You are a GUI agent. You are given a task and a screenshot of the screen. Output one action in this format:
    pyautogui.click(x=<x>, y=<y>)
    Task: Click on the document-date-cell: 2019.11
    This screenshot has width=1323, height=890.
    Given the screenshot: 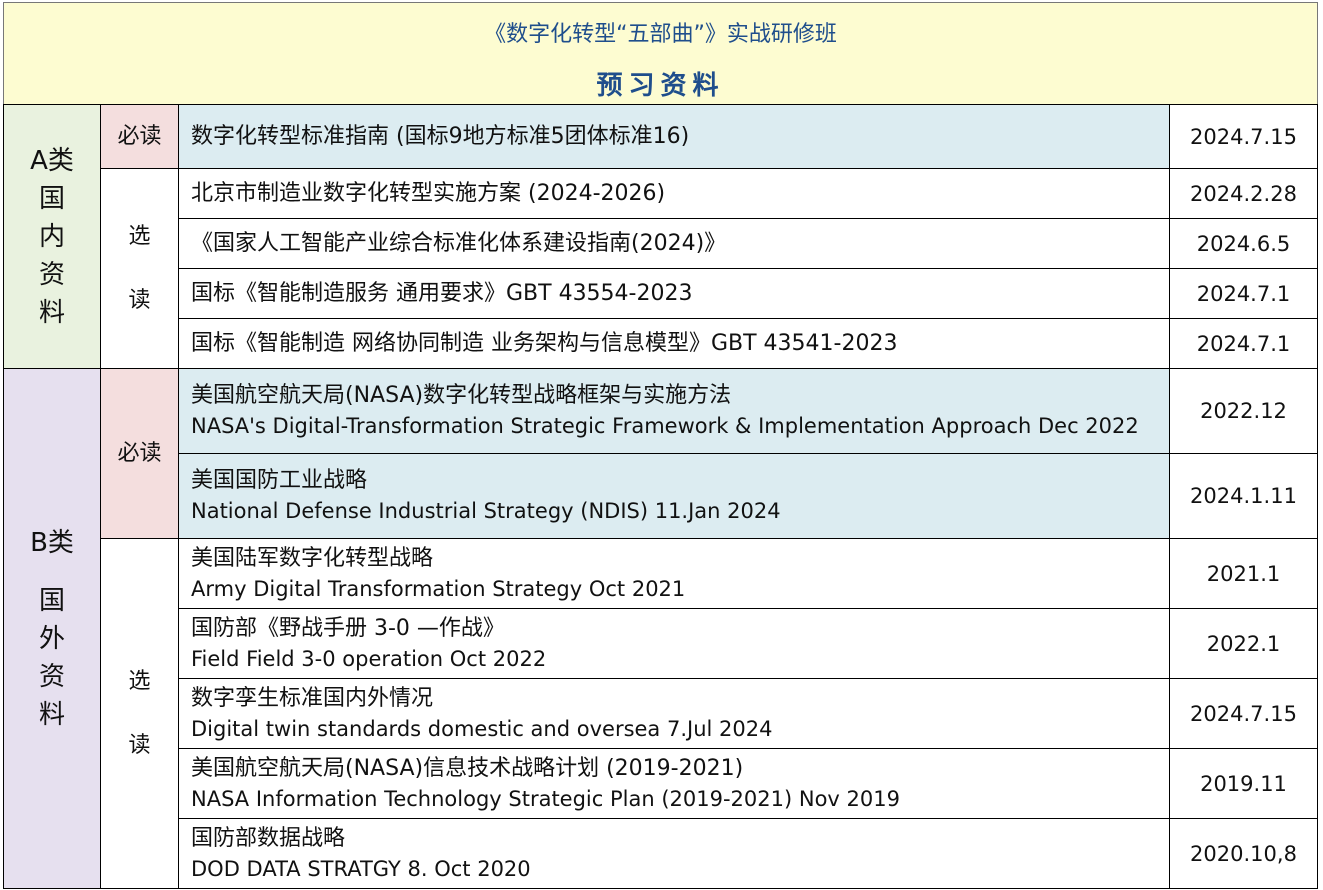 What is the action you would take?
    pyautogui.click(x=1243, y=783)
    